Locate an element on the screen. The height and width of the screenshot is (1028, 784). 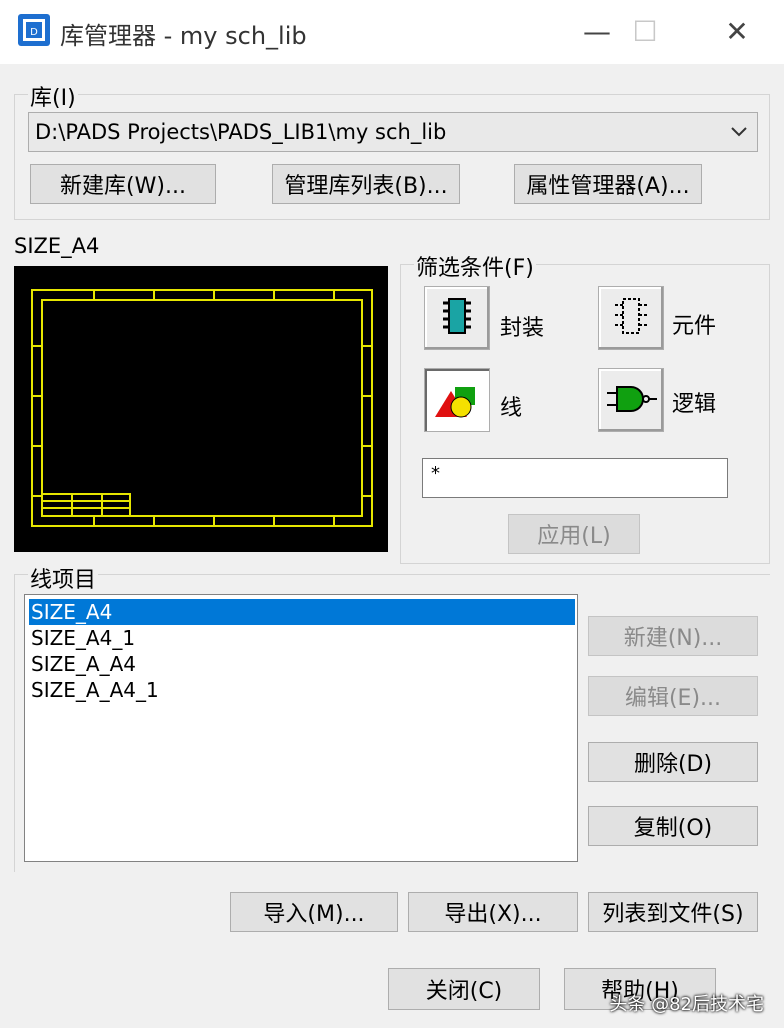
filter-decal-button is located at coordinates (457, 318).